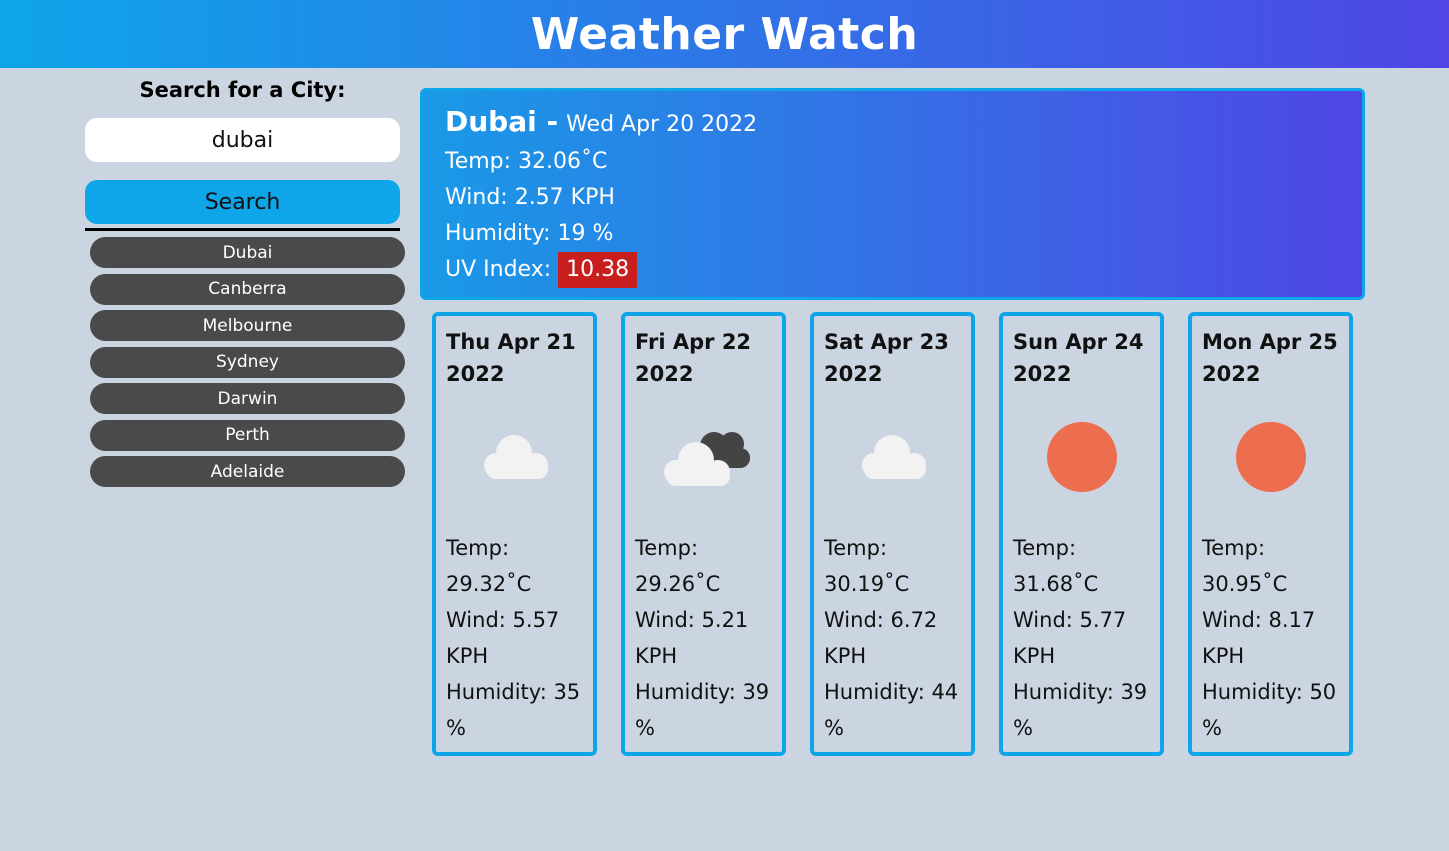 The height and width of the screenshot is (851, 1449). What do you see at coordinates (867, 566) in the screenshot?
I see `forecast-temp: Temp: 30.19˚C` at bounding box center [867, 566].